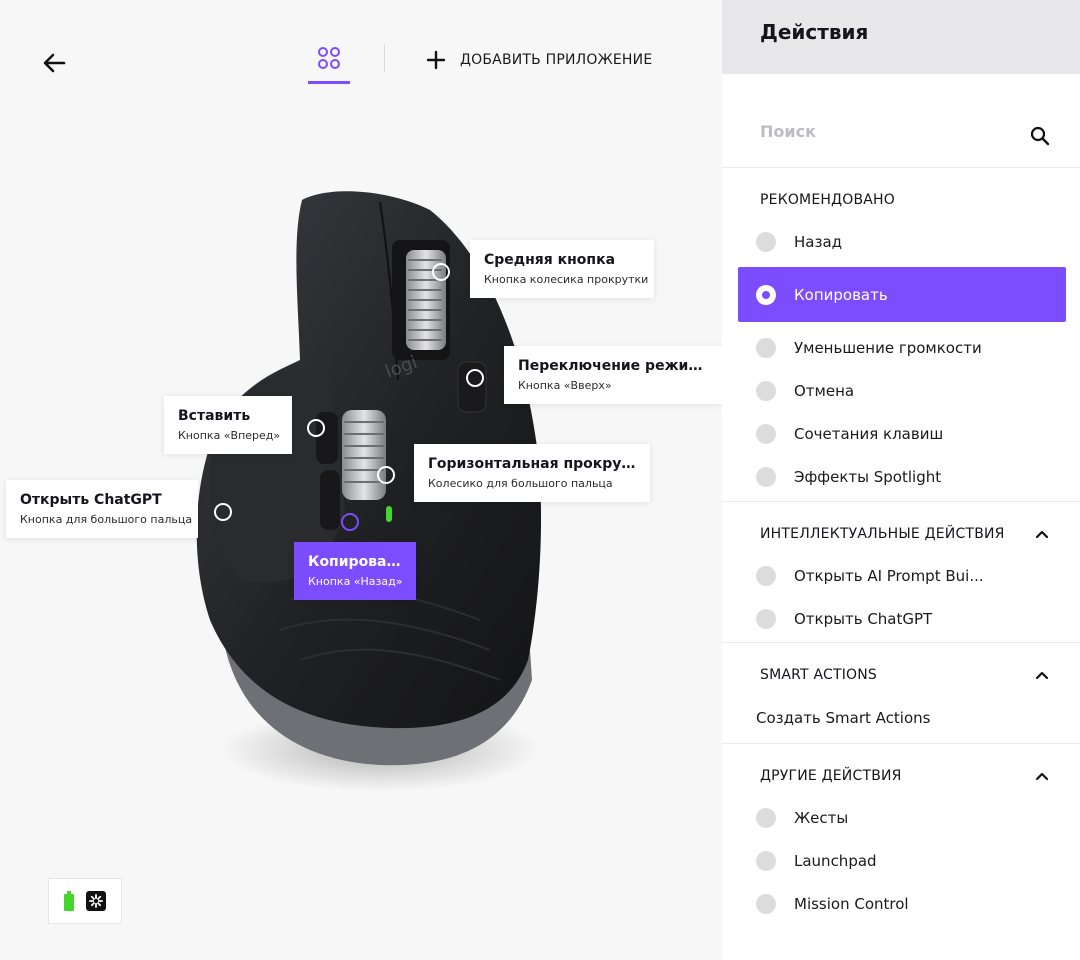 The height and width of the screenshot is (960, 1080). What do you see at coordinates (223, 512) in the screenshot?
I see `hotspot-thumb-button` at bounding box center [223, 512].